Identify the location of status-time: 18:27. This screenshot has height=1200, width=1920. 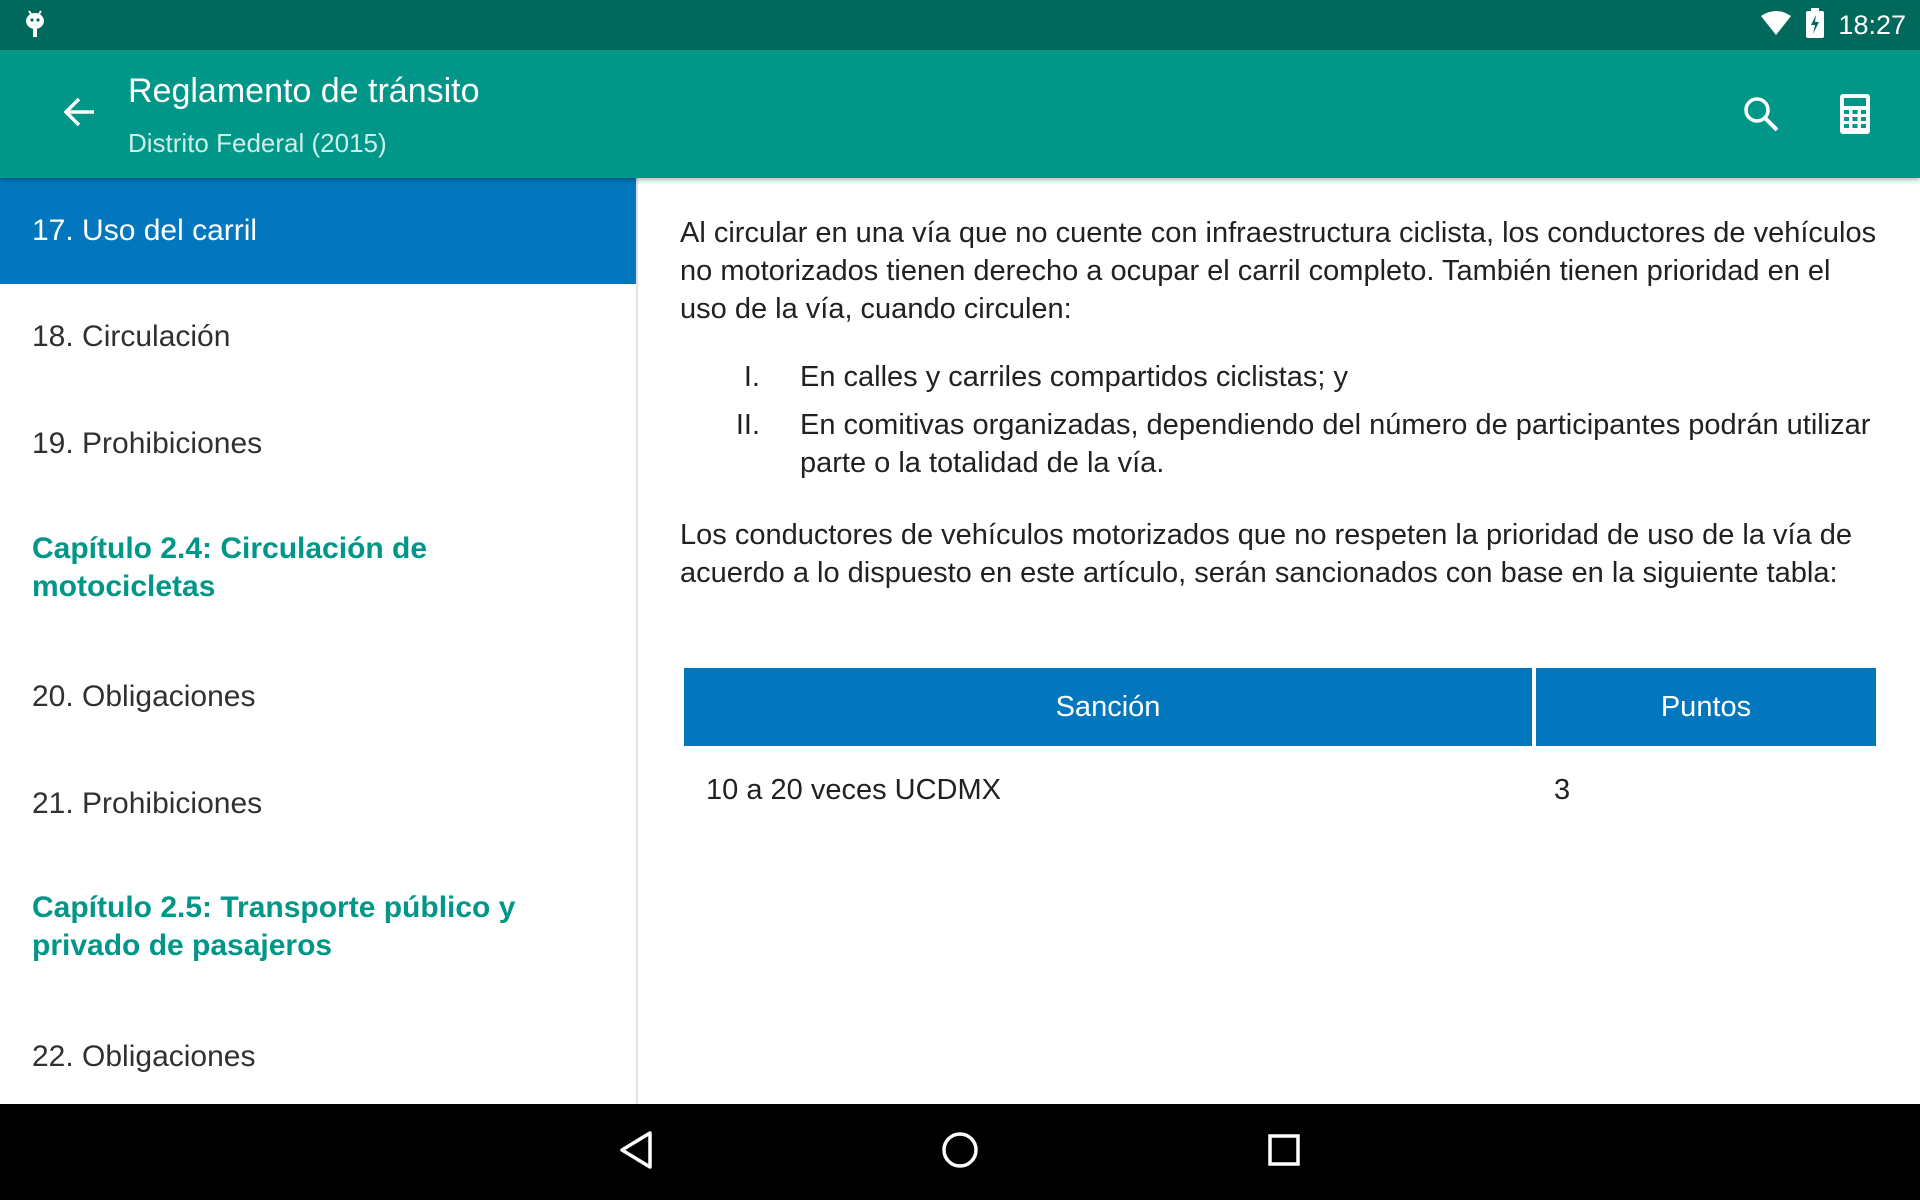
(1872, 24).